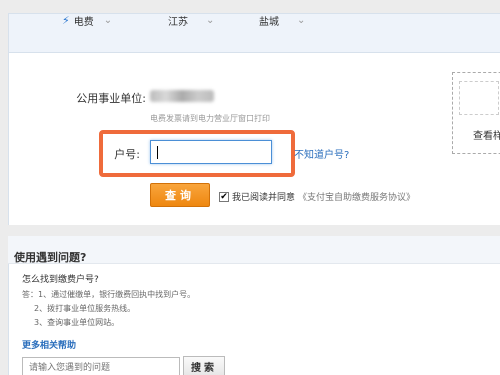 The width and height of the screenshot is (500, 375). I want to click on query-button: 查询, so click(180, 195).